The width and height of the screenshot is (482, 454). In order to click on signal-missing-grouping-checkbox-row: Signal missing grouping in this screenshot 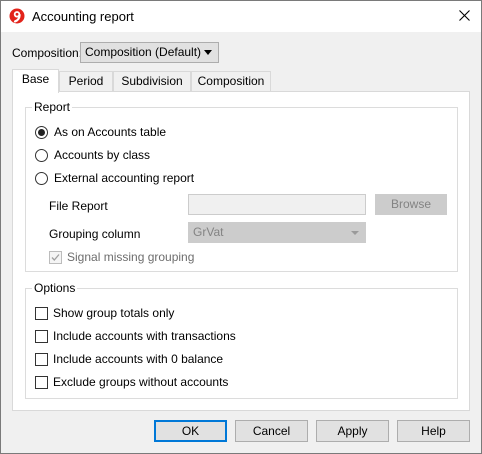, I will do `click(121, 257)`.